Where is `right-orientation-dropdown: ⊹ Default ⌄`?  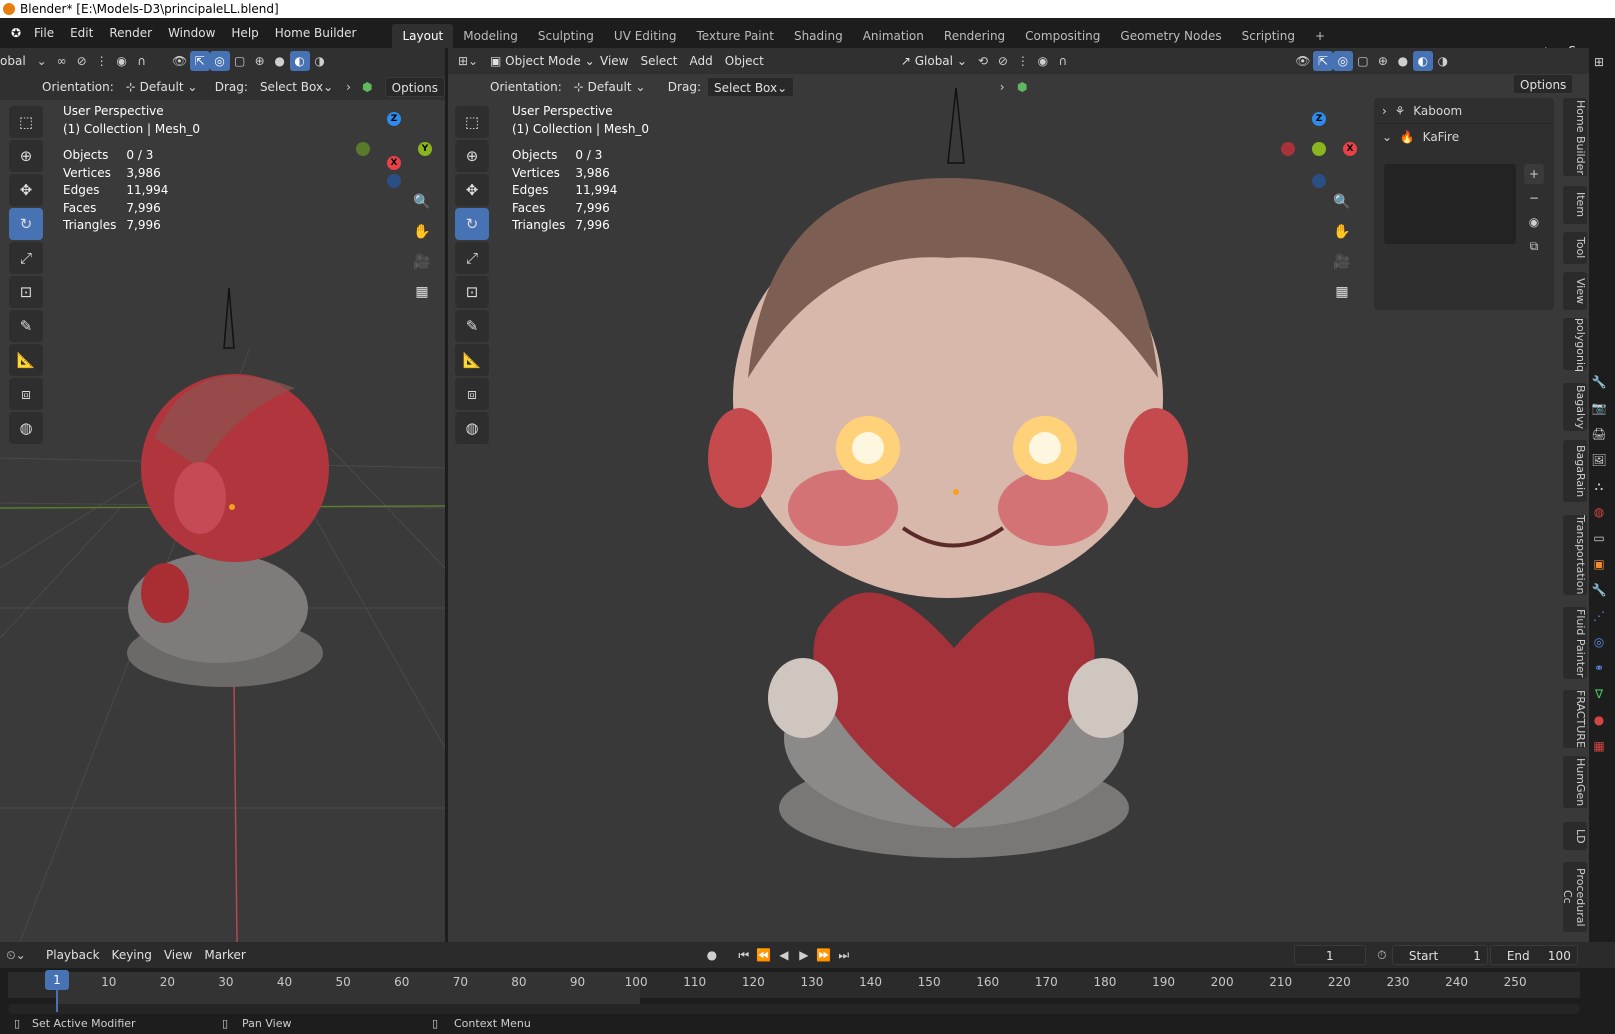 right-orientation-dropdown: ⊹ Default ⌄ is located at coordinates (615, 87).